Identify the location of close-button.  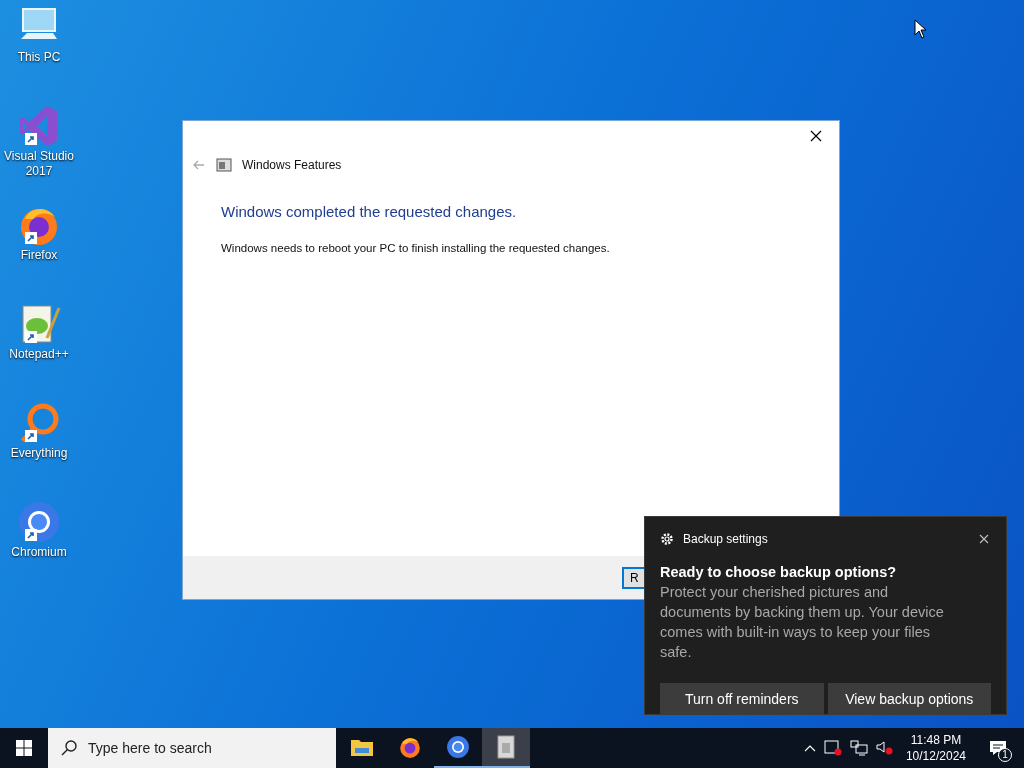
(984, 539).